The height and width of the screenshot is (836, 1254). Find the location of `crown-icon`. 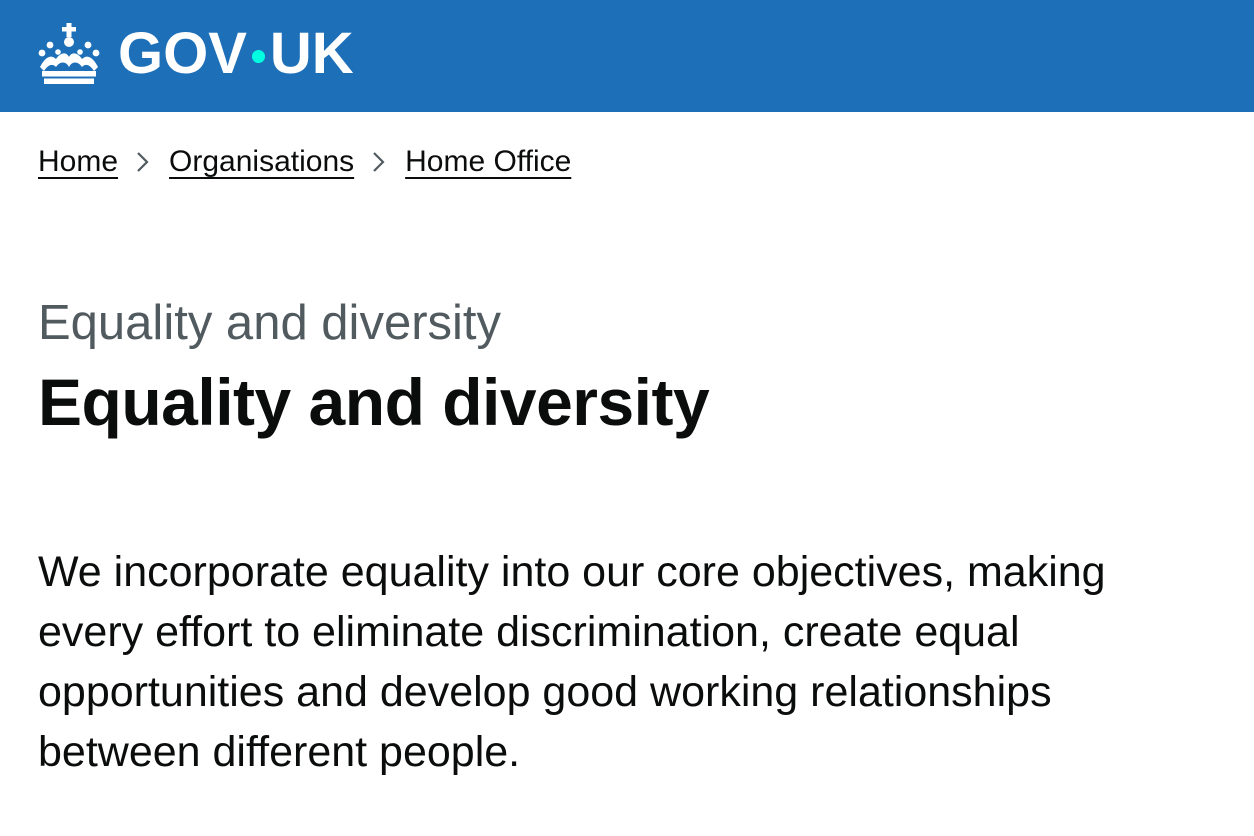

crown-icon is located at coordinates (69, 53).